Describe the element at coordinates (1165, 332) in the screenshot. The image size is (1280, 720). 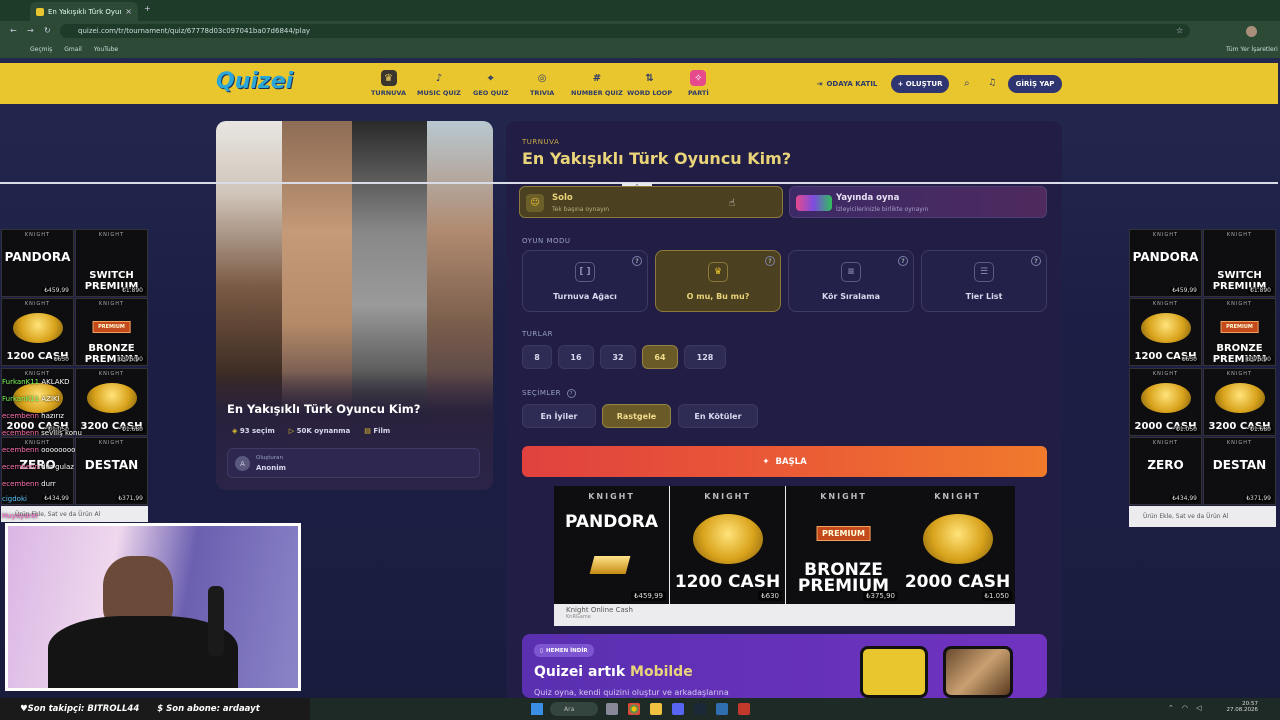
I see `right-ad-1200-cash: KNIGHT 1200 CASH ₺630` at that location.